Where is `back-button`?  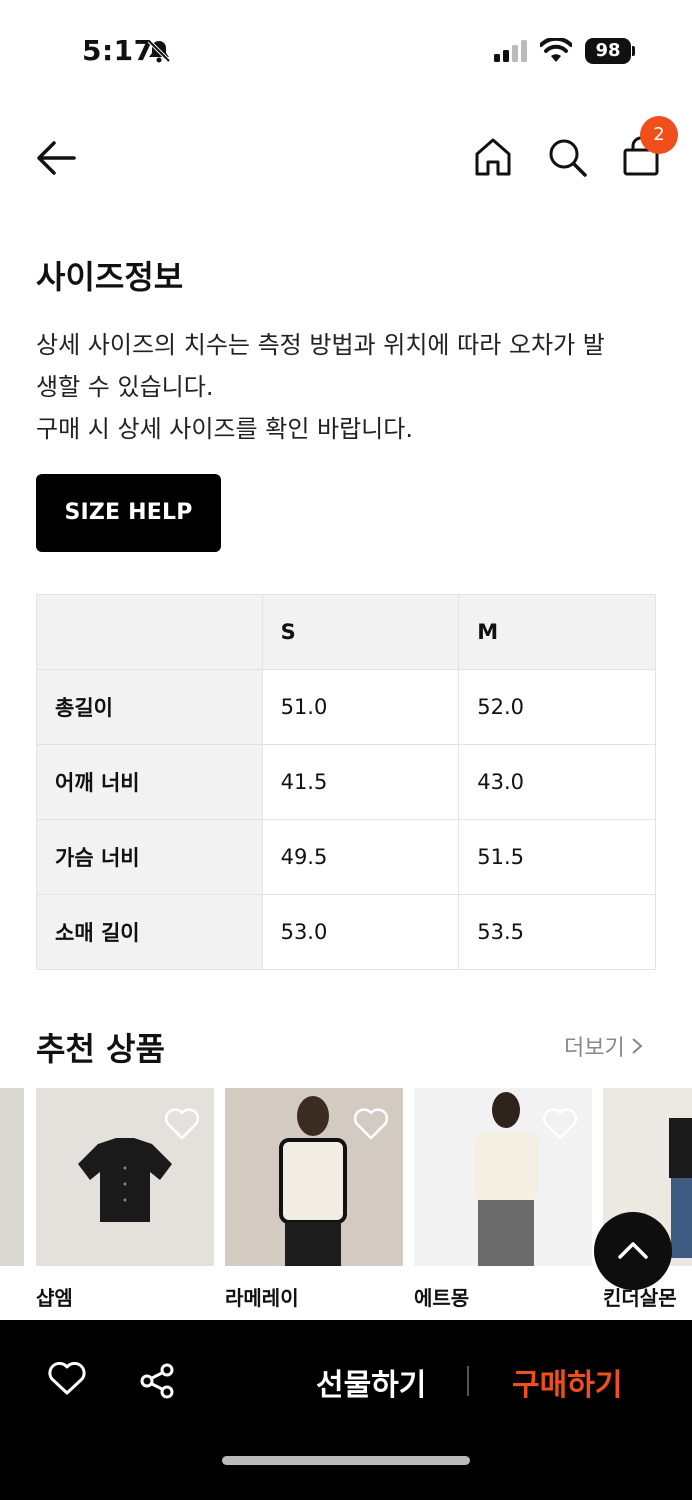 back-button is located at coordinates (56, 158).